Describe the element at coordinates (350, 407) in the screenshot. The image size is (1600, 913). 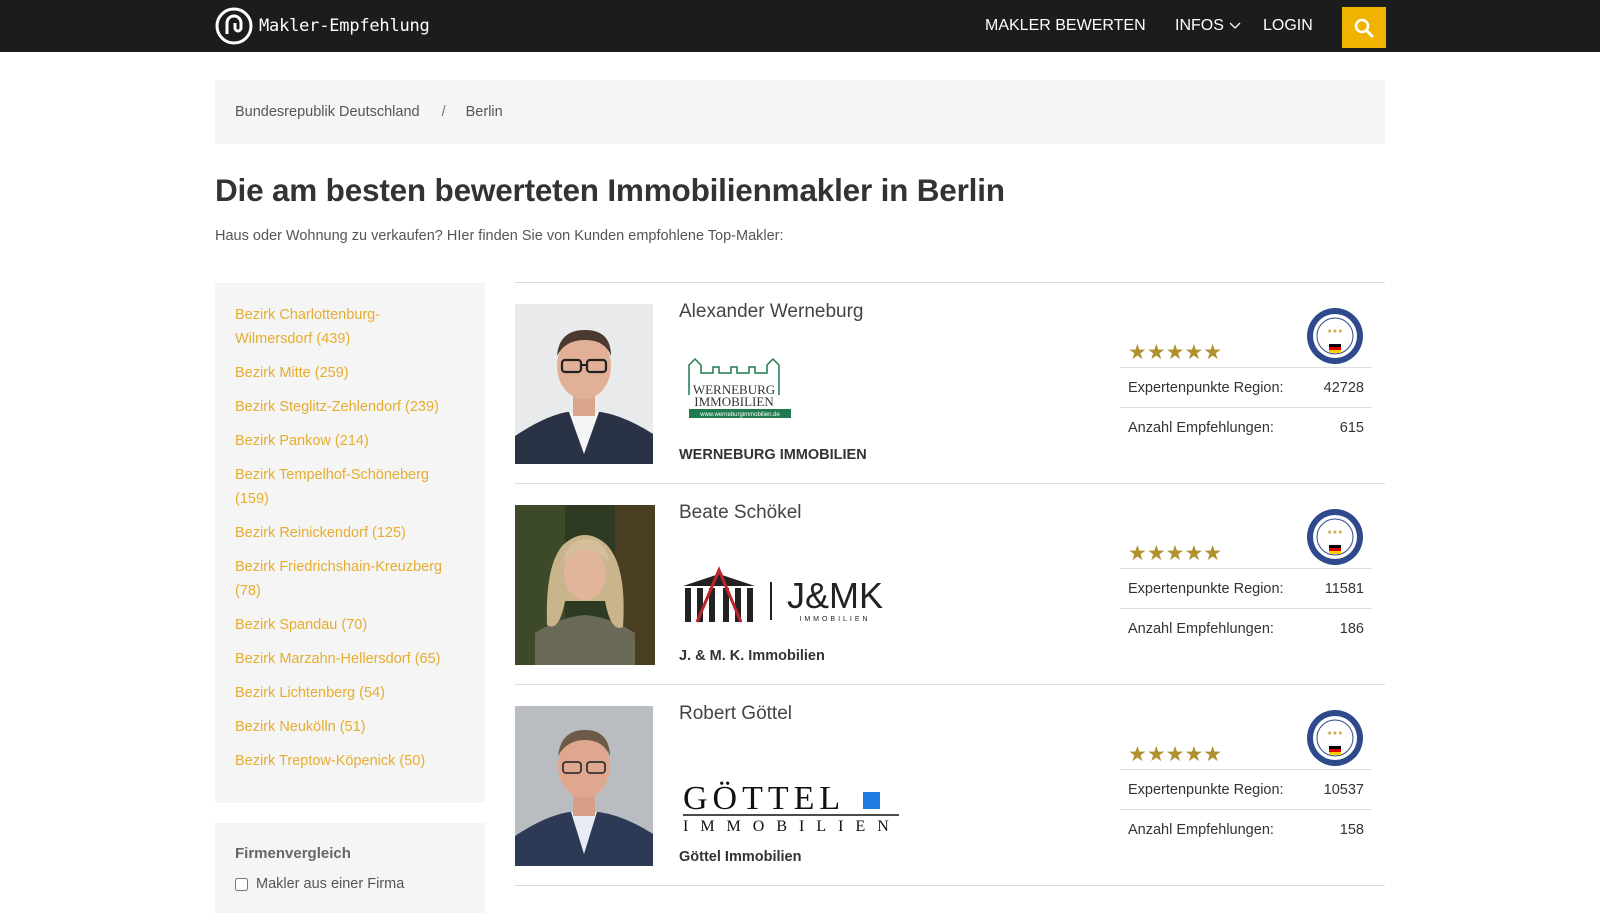
I see `district-link: Bezirk Steglitz-Zehlendorf (239)` at that location.